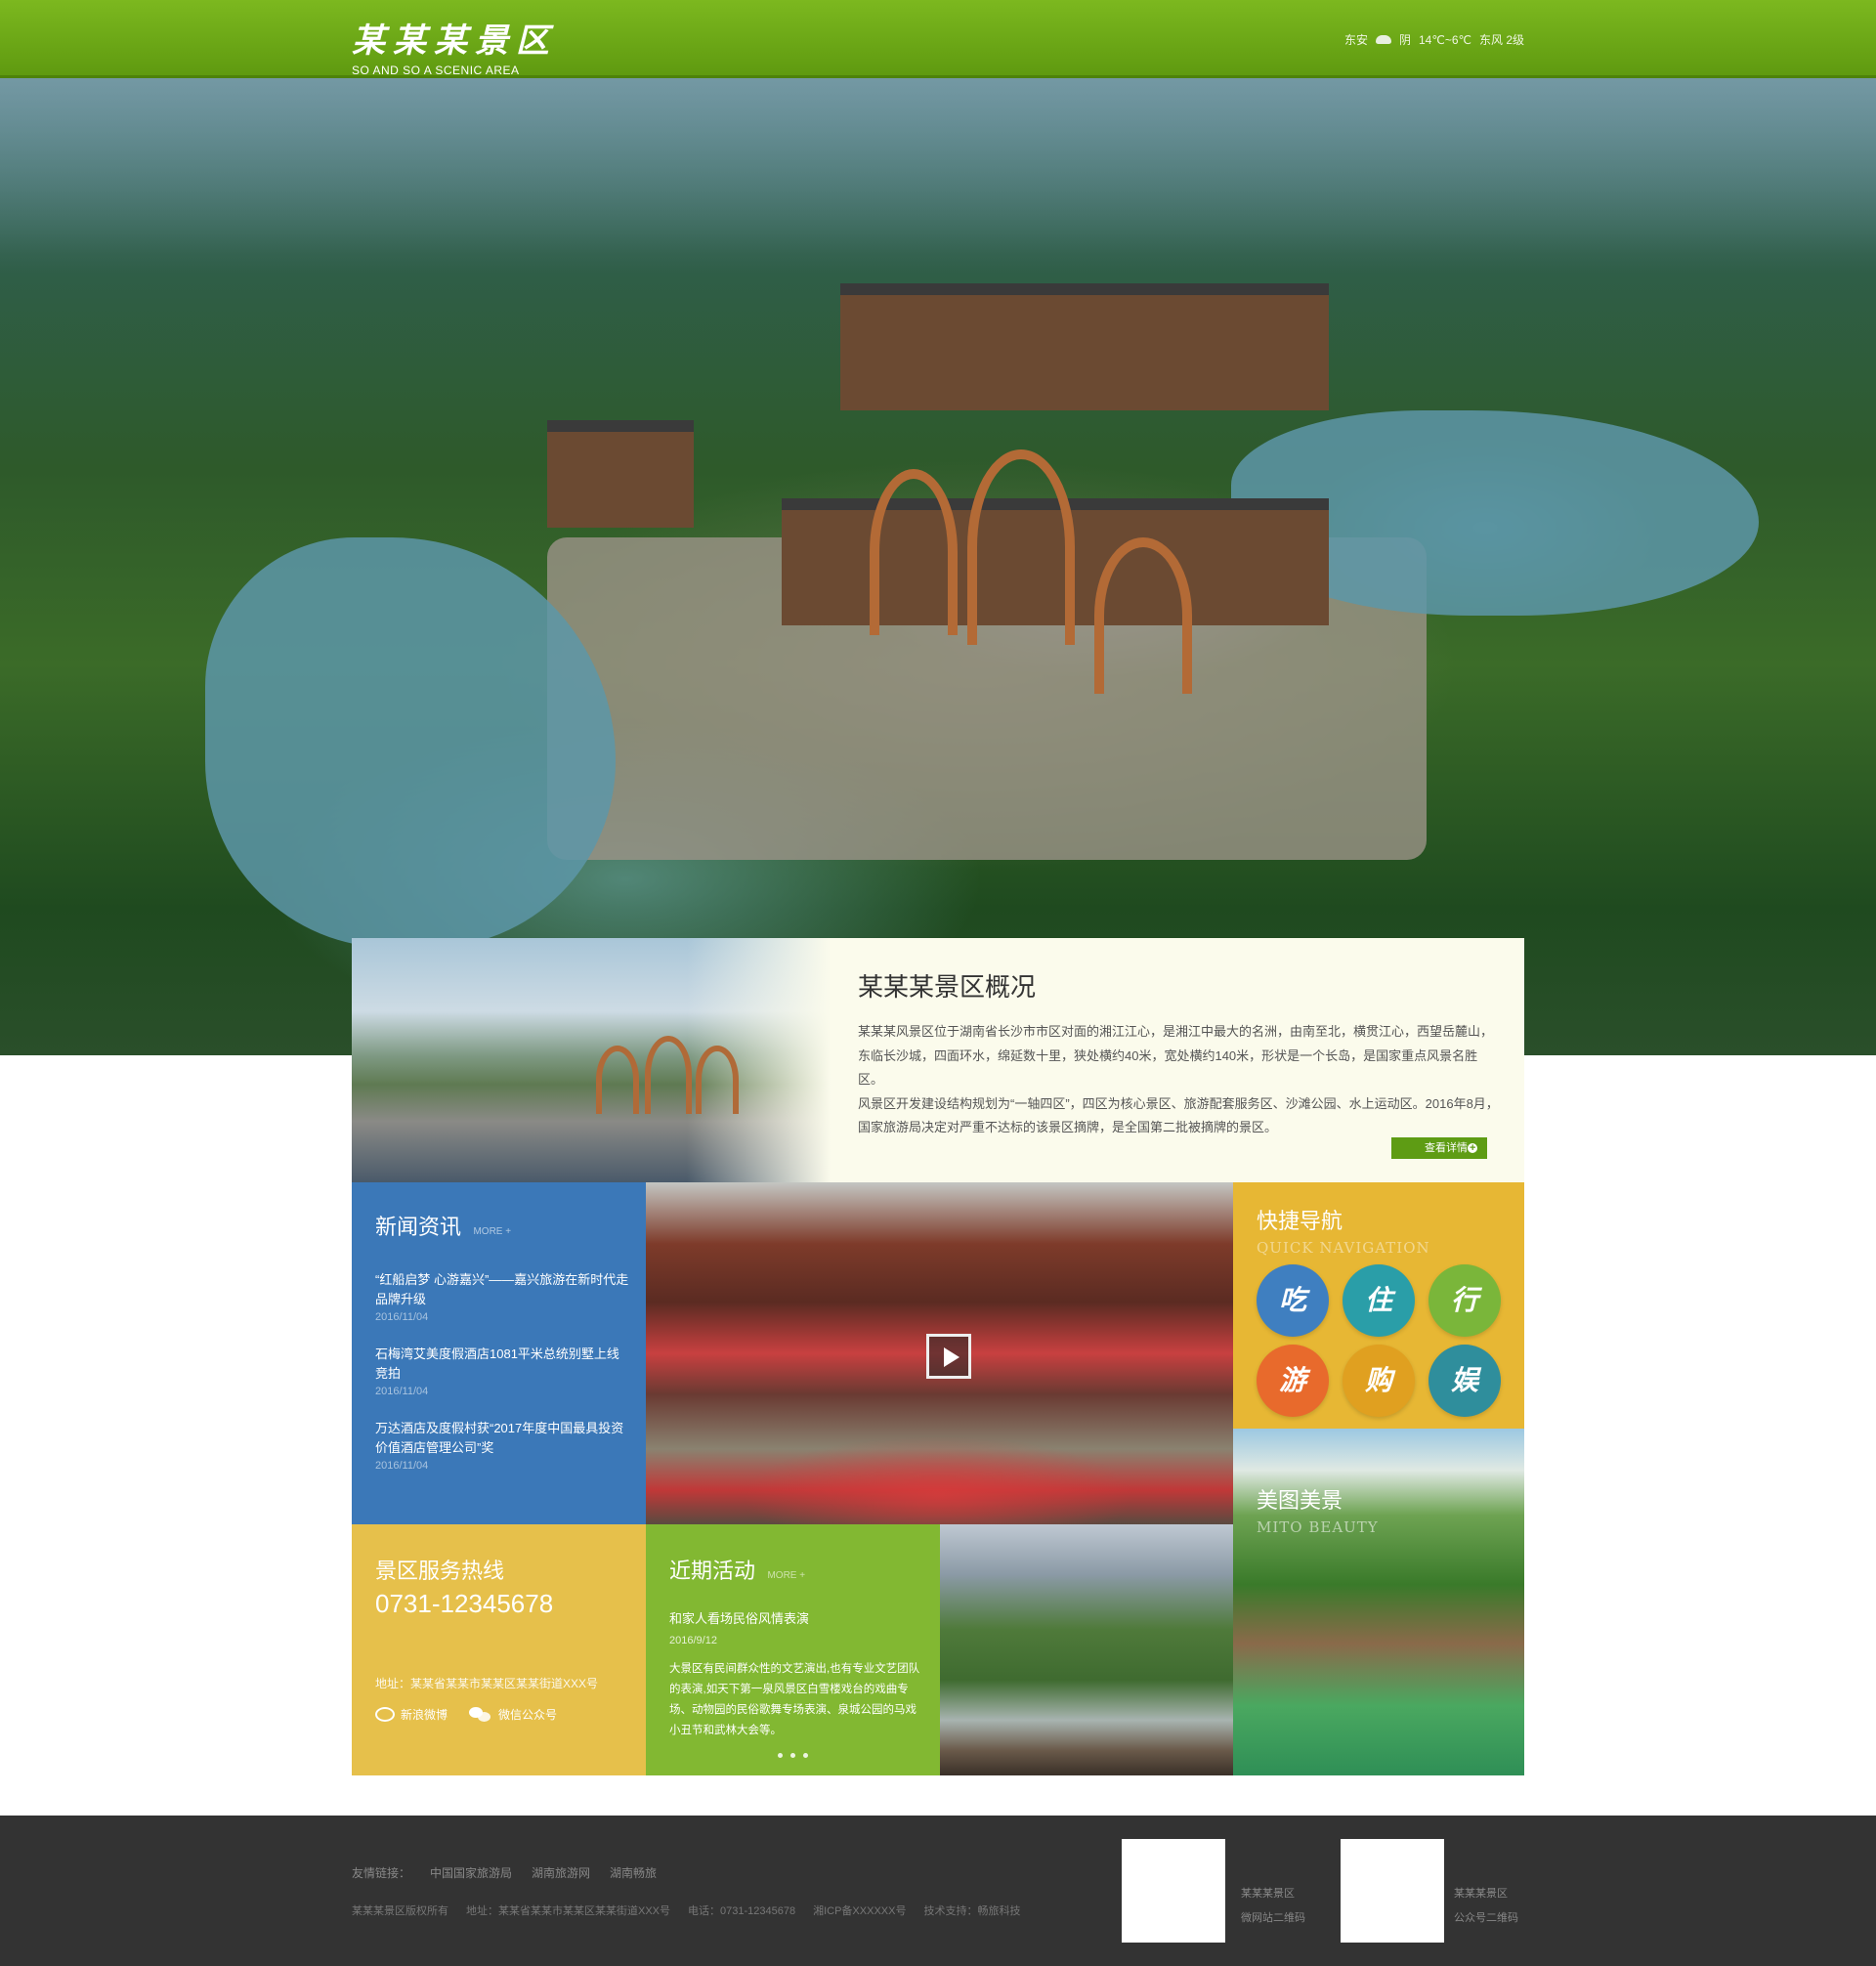  What do you see at coordinates (1268, 1894) in the screenshot?
I see `qr-website-name: 某某某景区` at bounding box center [1268, 1894].